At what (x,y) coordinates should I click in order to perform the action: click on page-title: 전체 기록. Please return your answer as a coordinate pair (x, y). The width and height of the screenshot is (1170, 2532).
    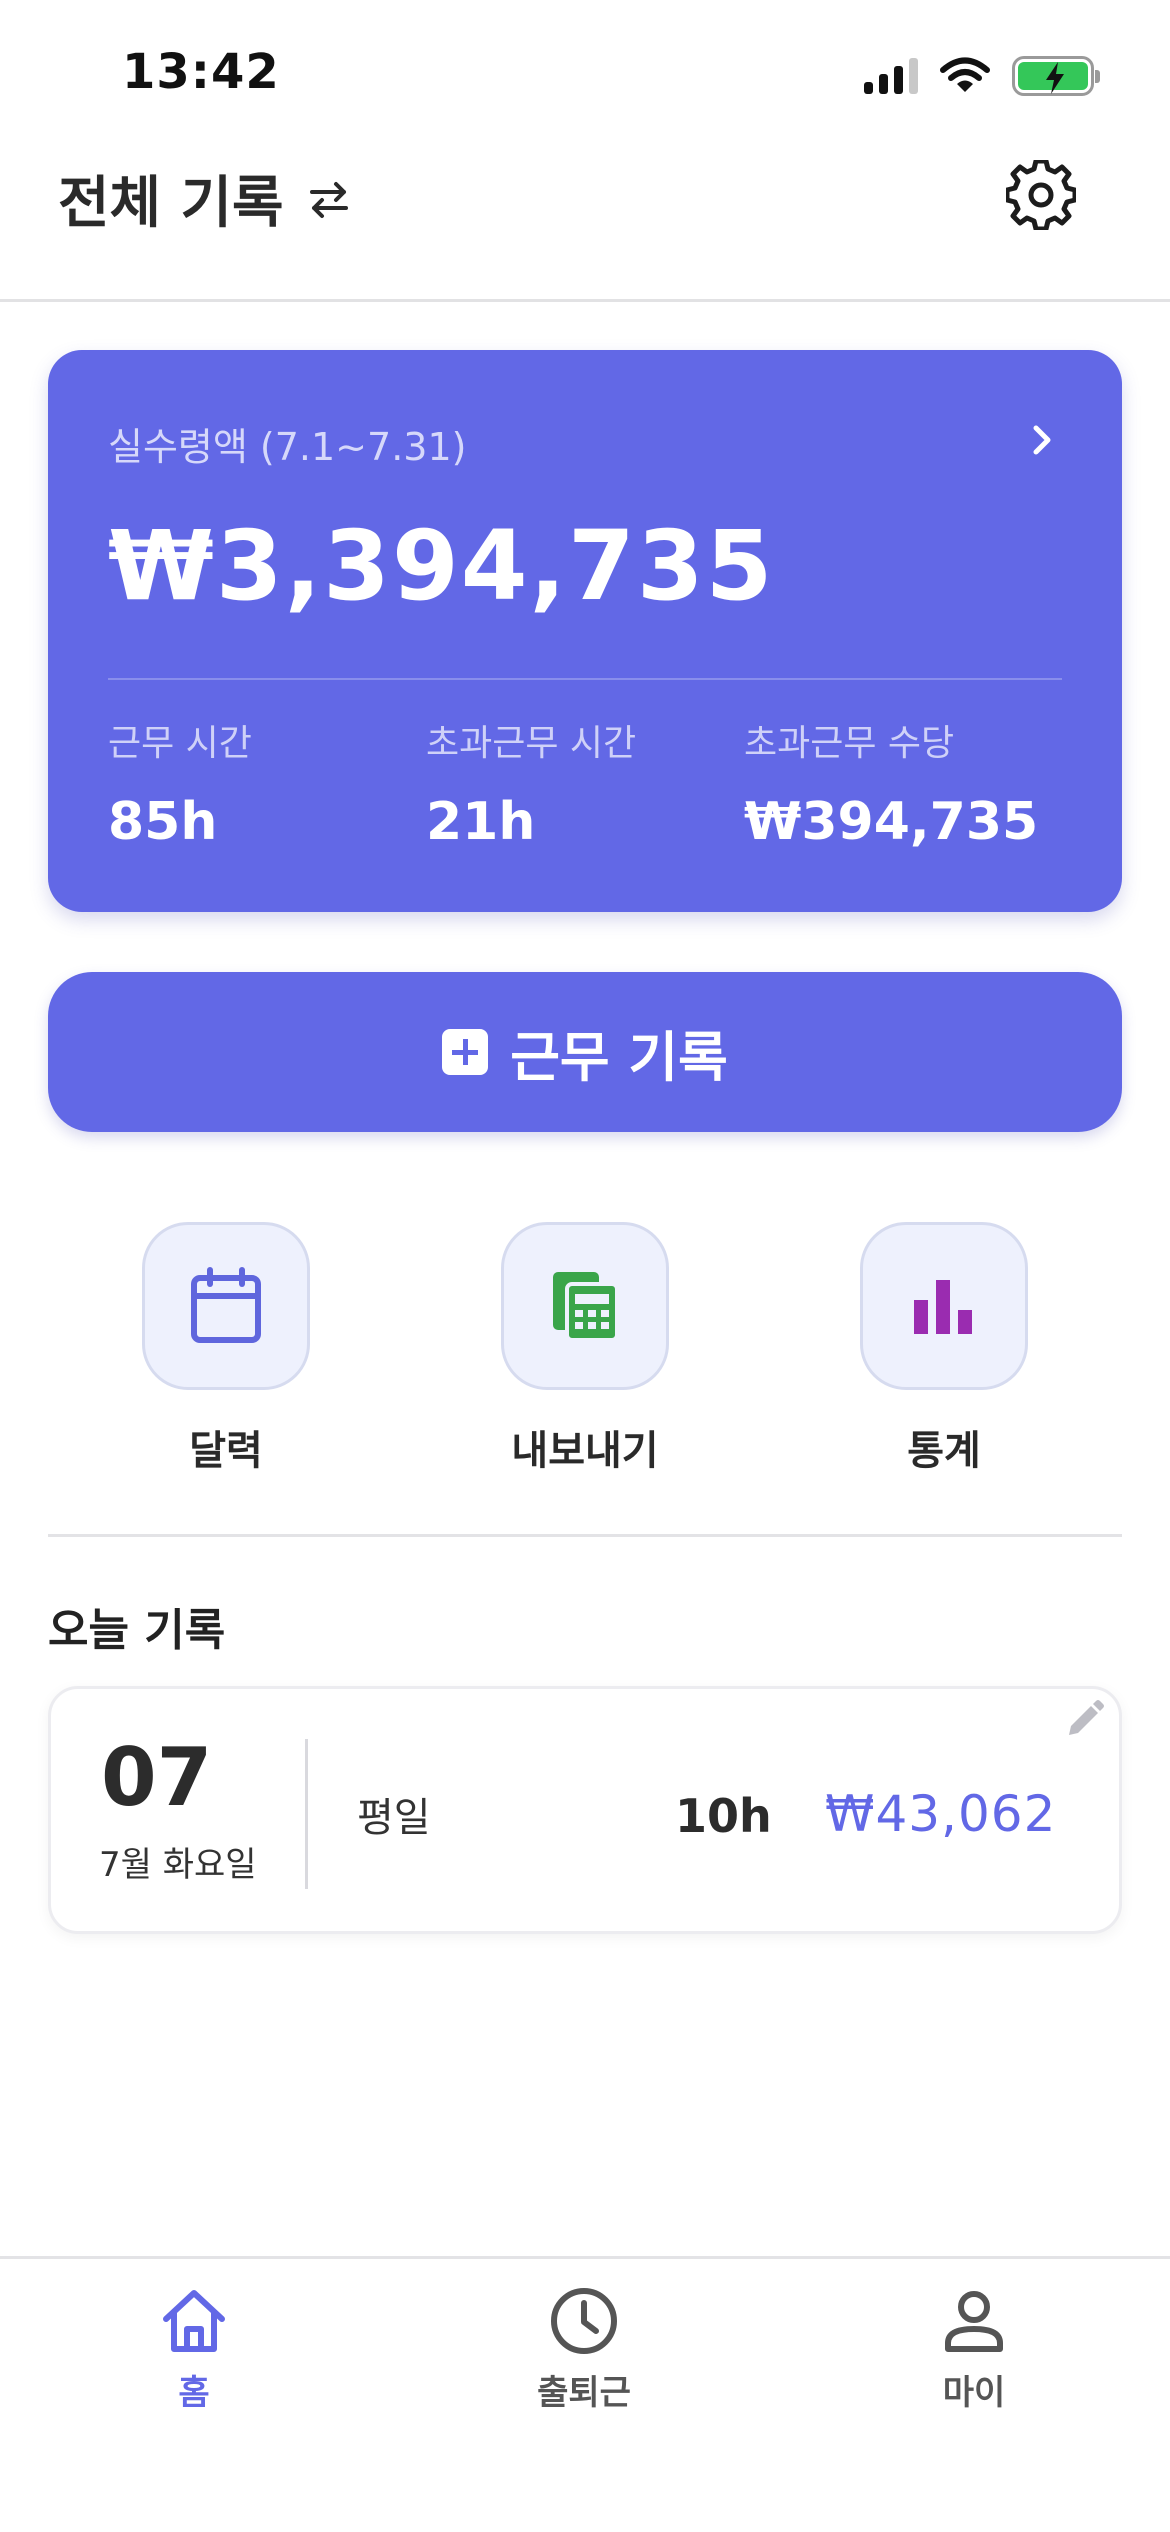
    Looking at the image, I should click on (171, 203).